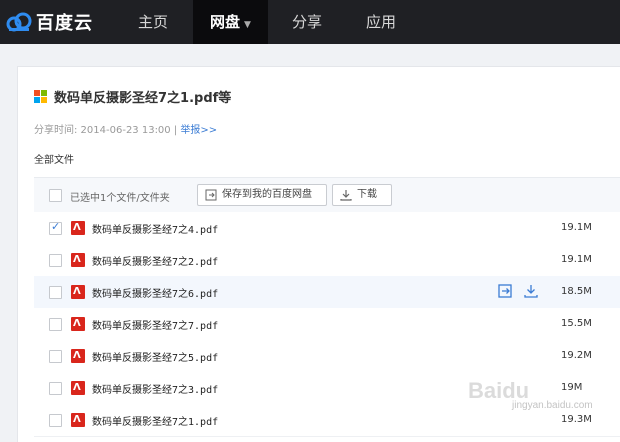 The image size is (620, 442). What do you see at coordinates (153, 22) in the screenshot?
I see `nav-home: 主页` at bounding box center [153, 22].